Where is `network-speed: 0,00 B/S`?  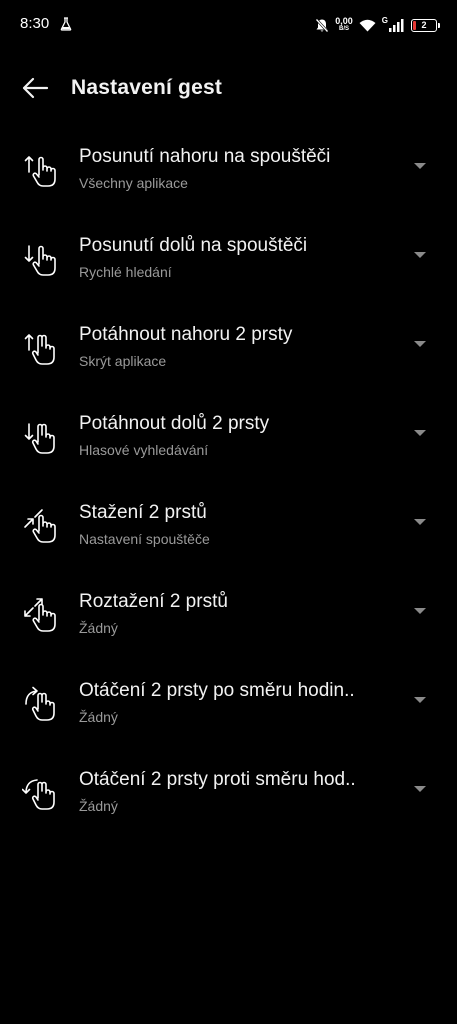
network-speed: 0,00 B/S is located at coordinates (344, 25).